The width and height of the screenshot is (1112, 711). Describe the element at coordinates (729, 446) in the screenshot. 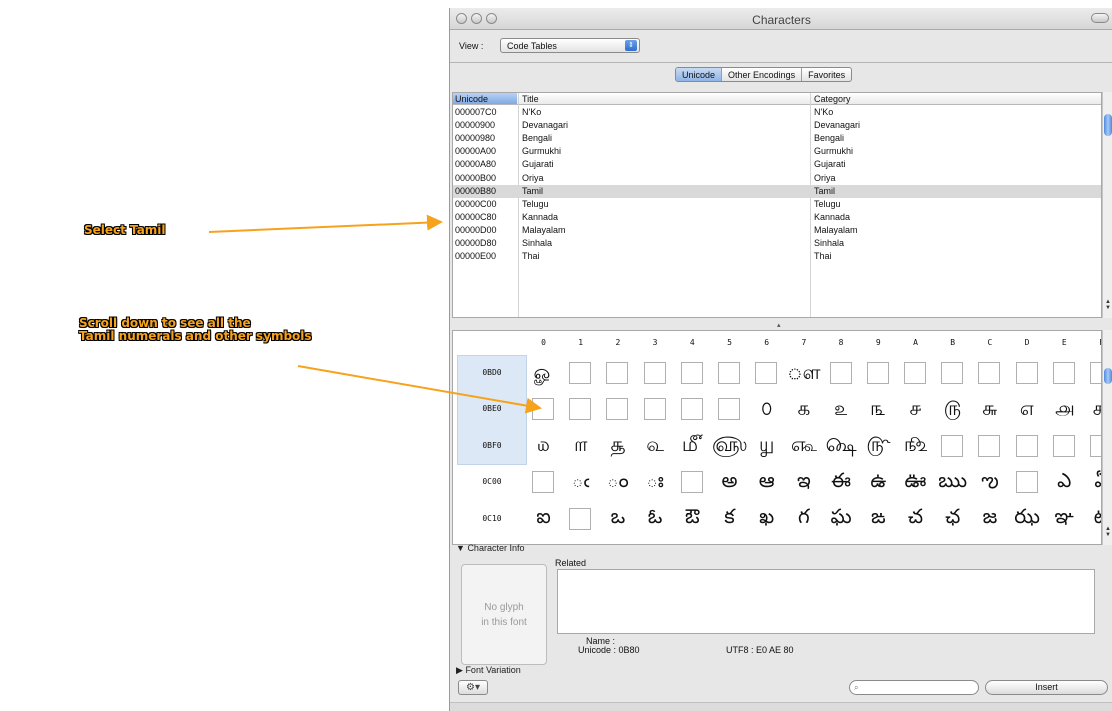

I see `glyph-cell: ௵` at that location.